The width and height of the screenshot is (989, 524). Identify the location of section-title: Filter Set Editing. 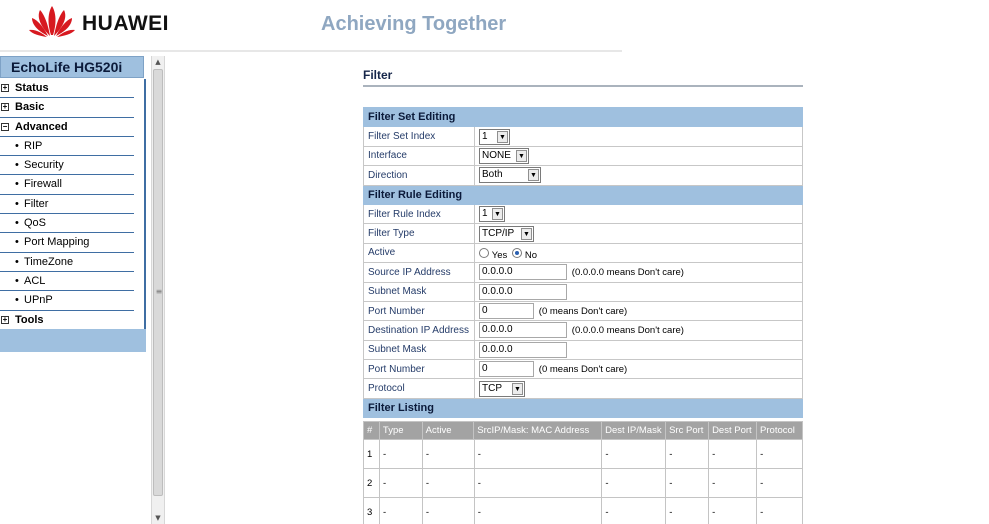
(583, 117).